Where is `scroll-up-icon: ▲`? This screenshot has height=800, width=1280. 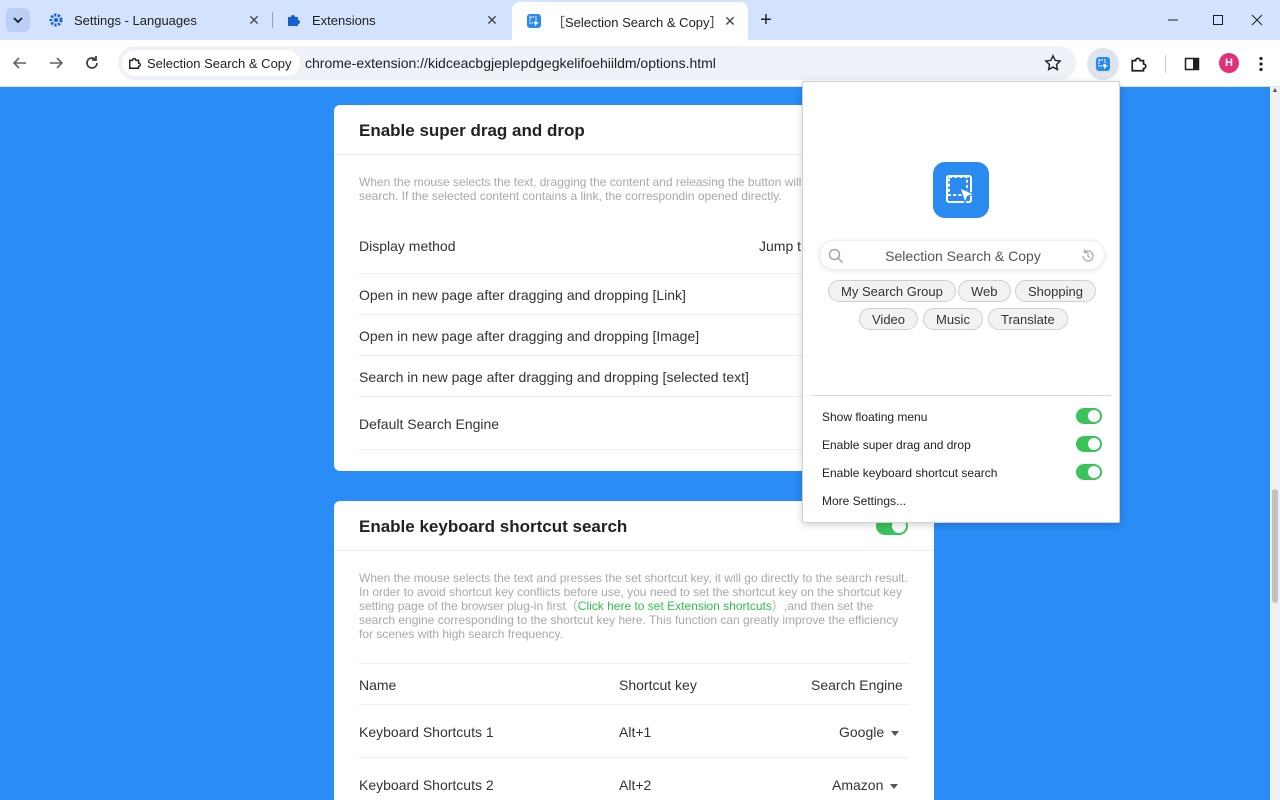 scroll-up-icon: ▲ is located at coordinates (1275, 90).